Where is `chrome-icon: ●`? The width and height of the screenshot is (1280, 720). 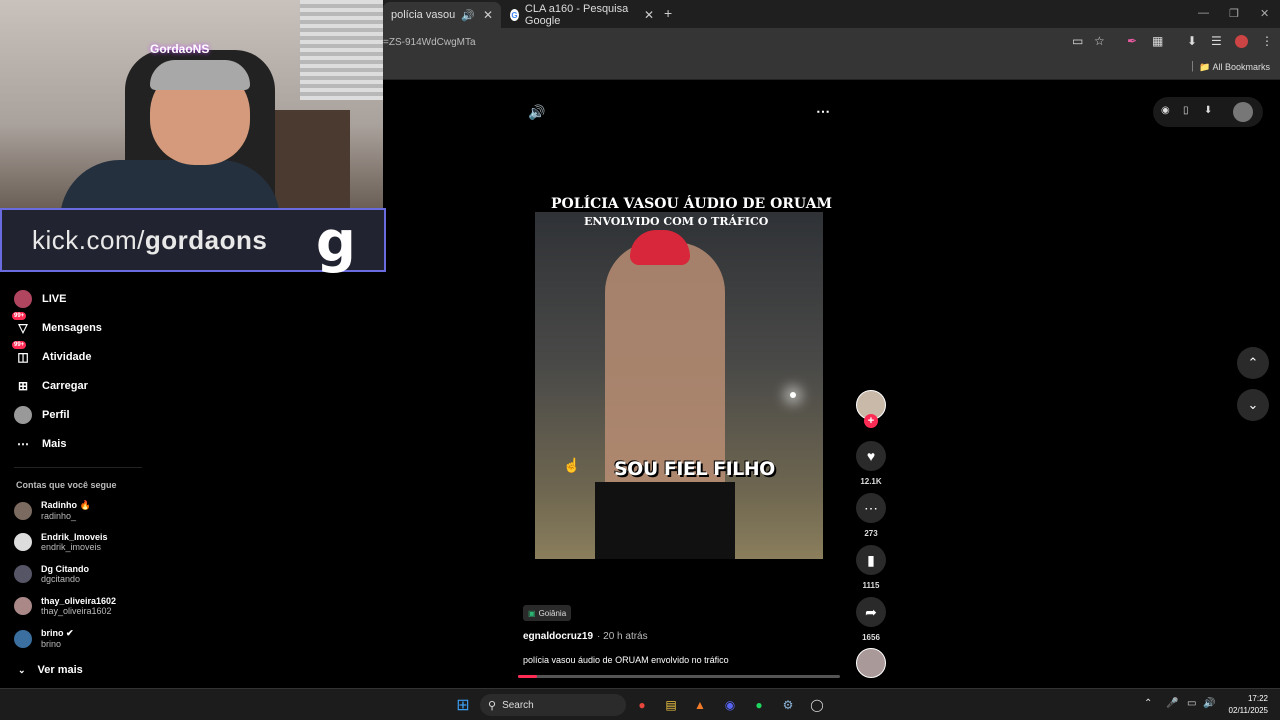
chrome-icon: ● is located at coordinates (642, 705).